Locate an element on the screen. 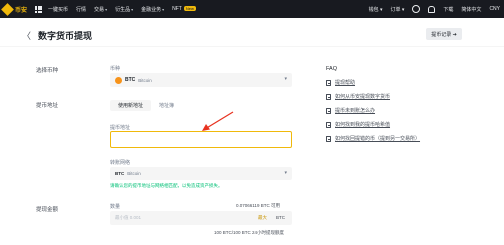 The height and width of the screenshot is (245, 504). binance-logo-icon is located at coordinates (7, 9).